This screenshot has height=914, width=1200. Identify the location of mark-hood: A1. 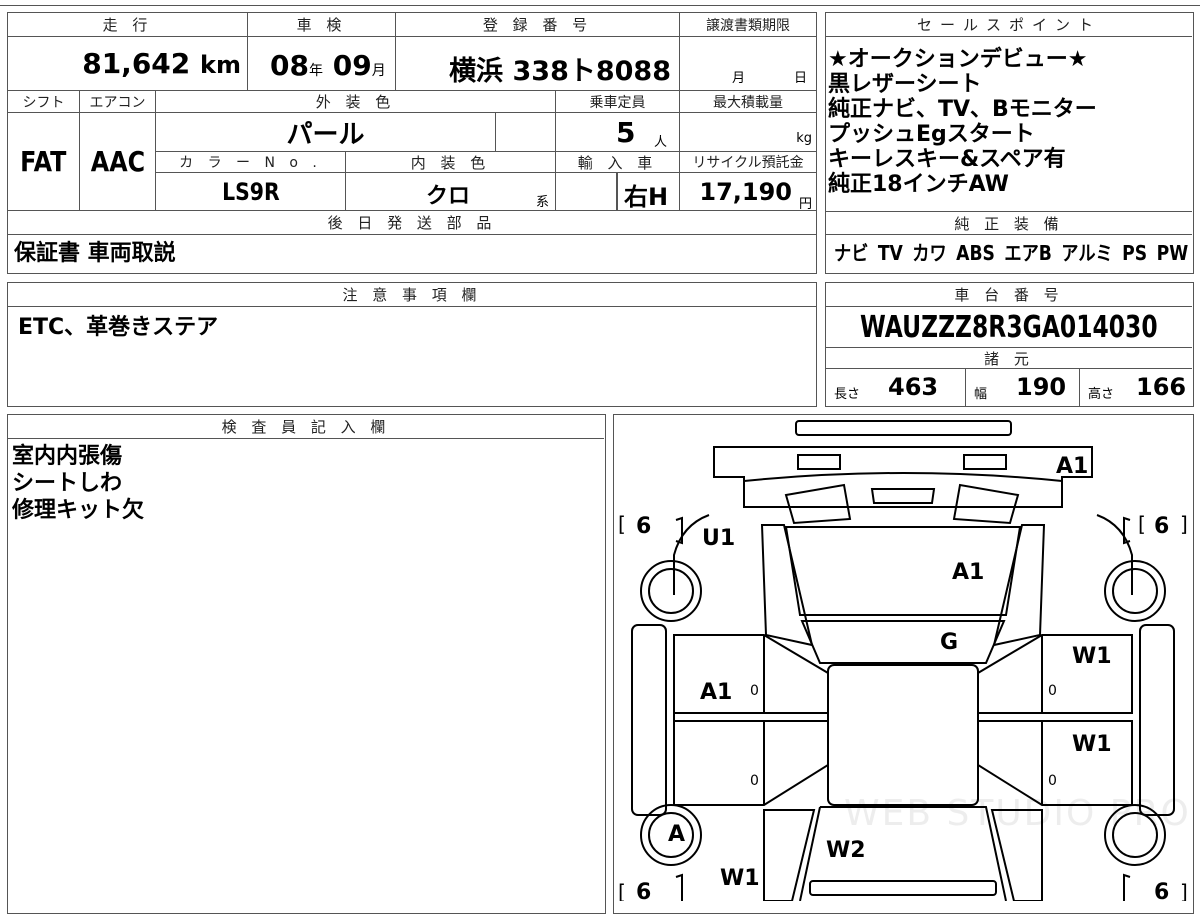
(968, 572).